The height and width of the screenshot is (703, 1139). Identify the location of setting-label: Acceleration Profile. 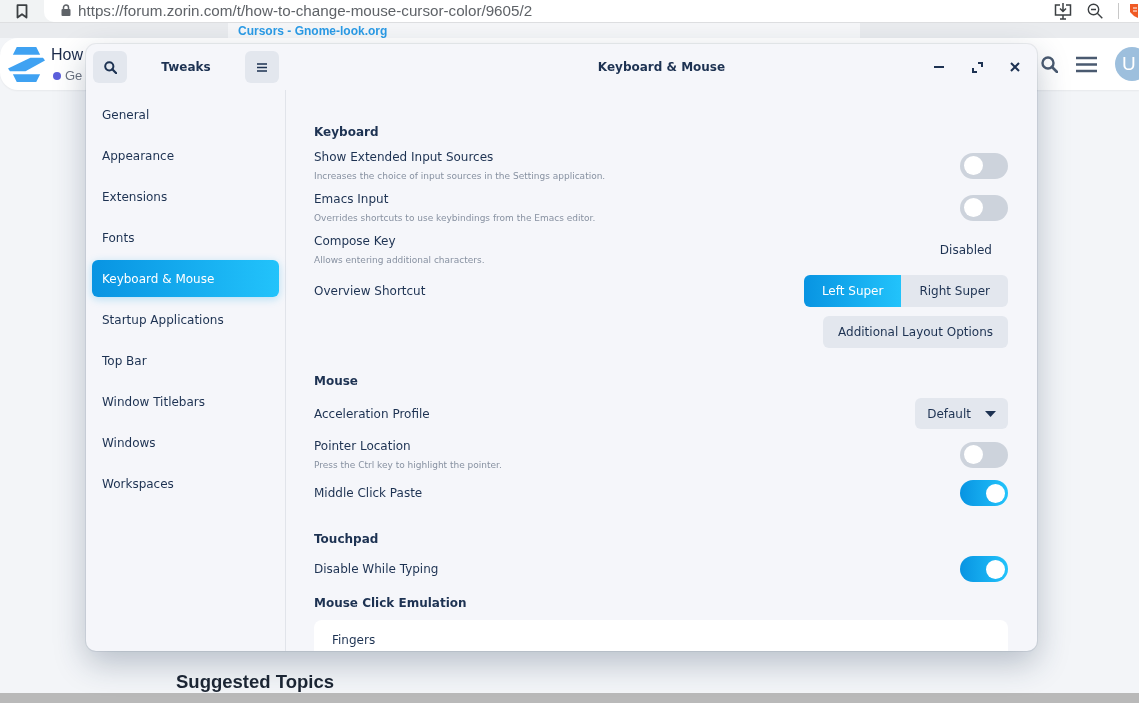
(372, 413).